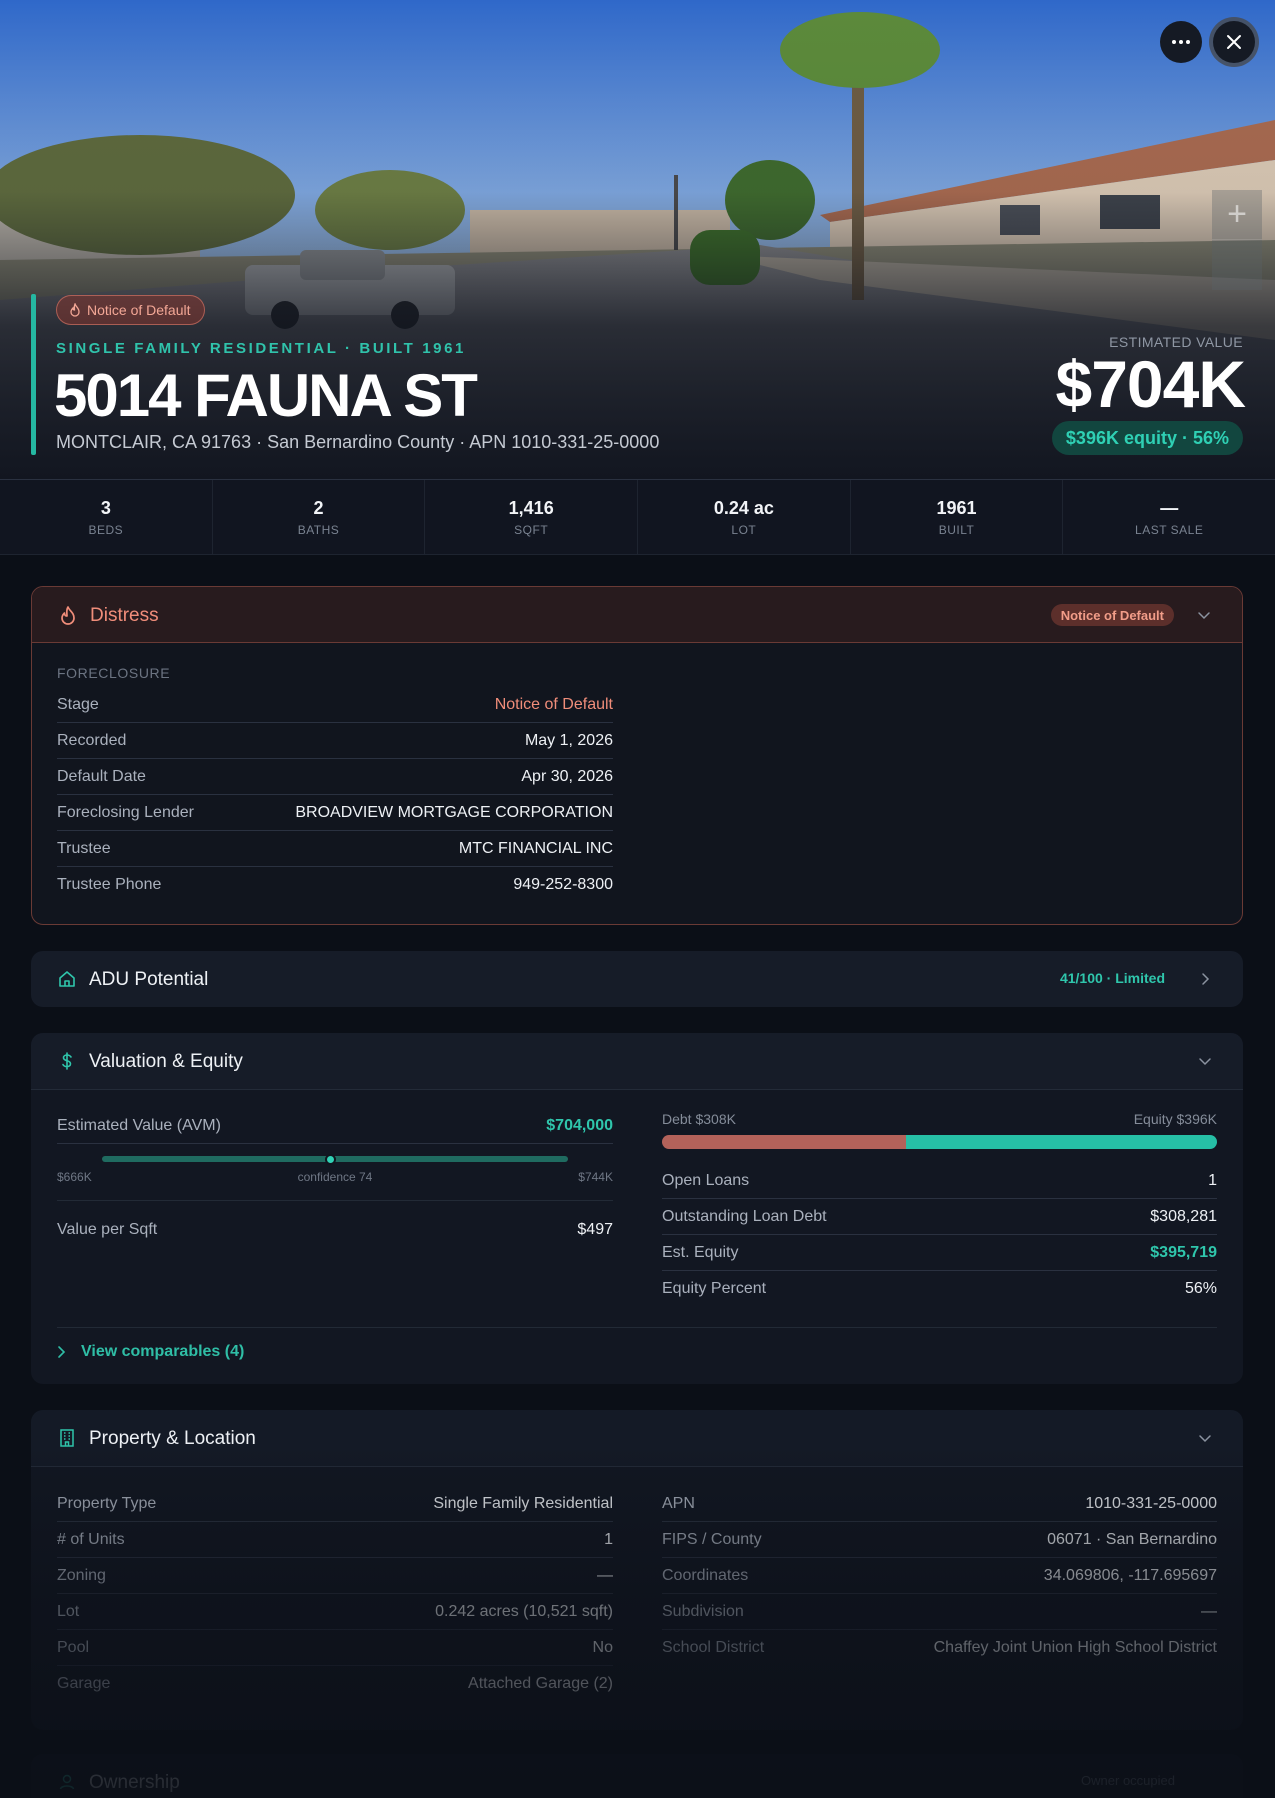 The width and height of the screenshot is (1275, 1798). Describe the element at coordinates (335, 1200) in the screenshot. I see `divider` at that location.